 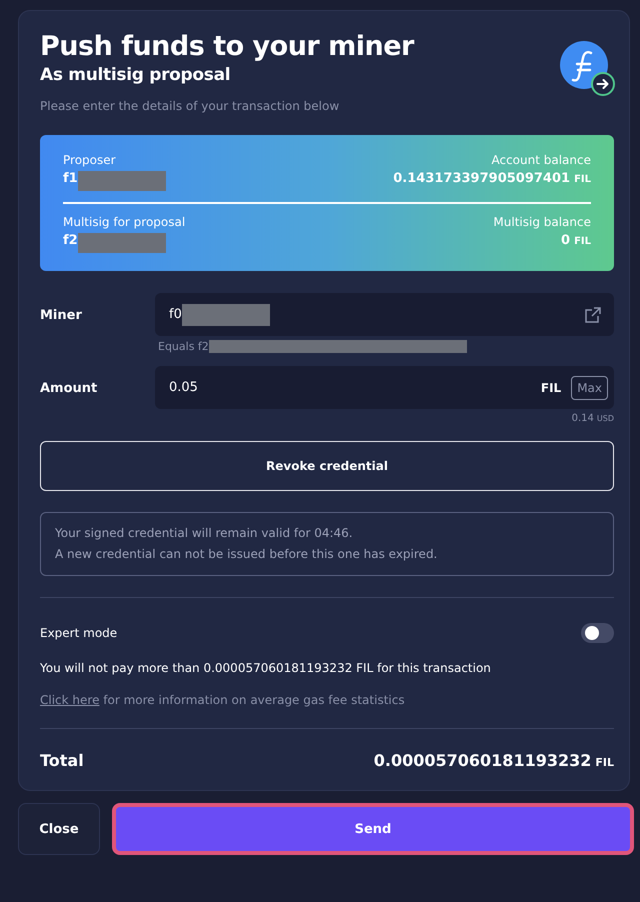 I want to click on send-button: Send, so click(x=373, y=829).